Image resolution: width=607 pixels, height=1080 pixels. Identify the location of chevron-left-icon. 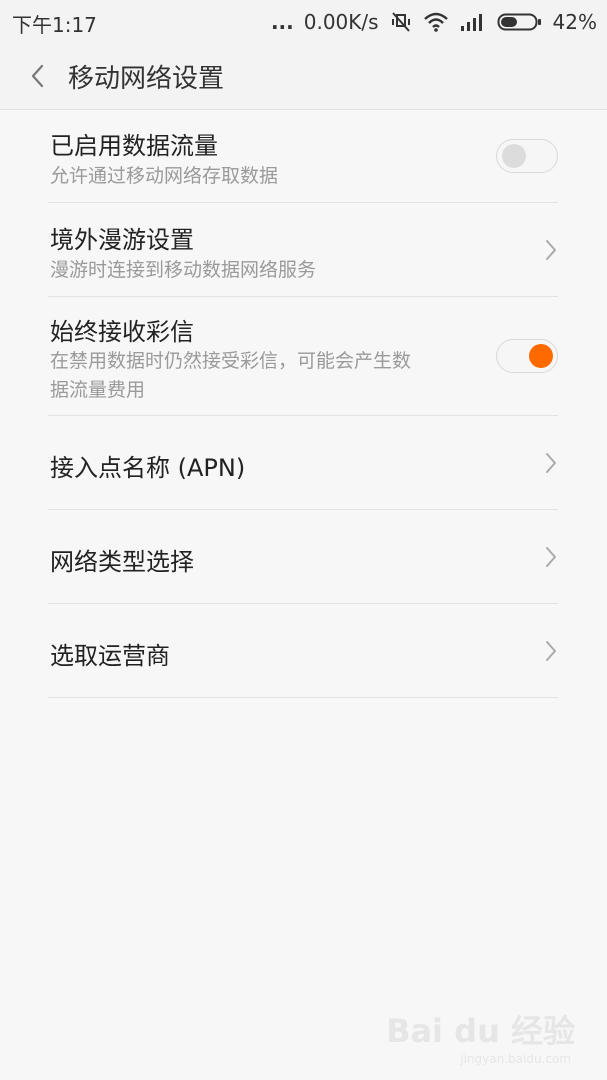
(37, 76).